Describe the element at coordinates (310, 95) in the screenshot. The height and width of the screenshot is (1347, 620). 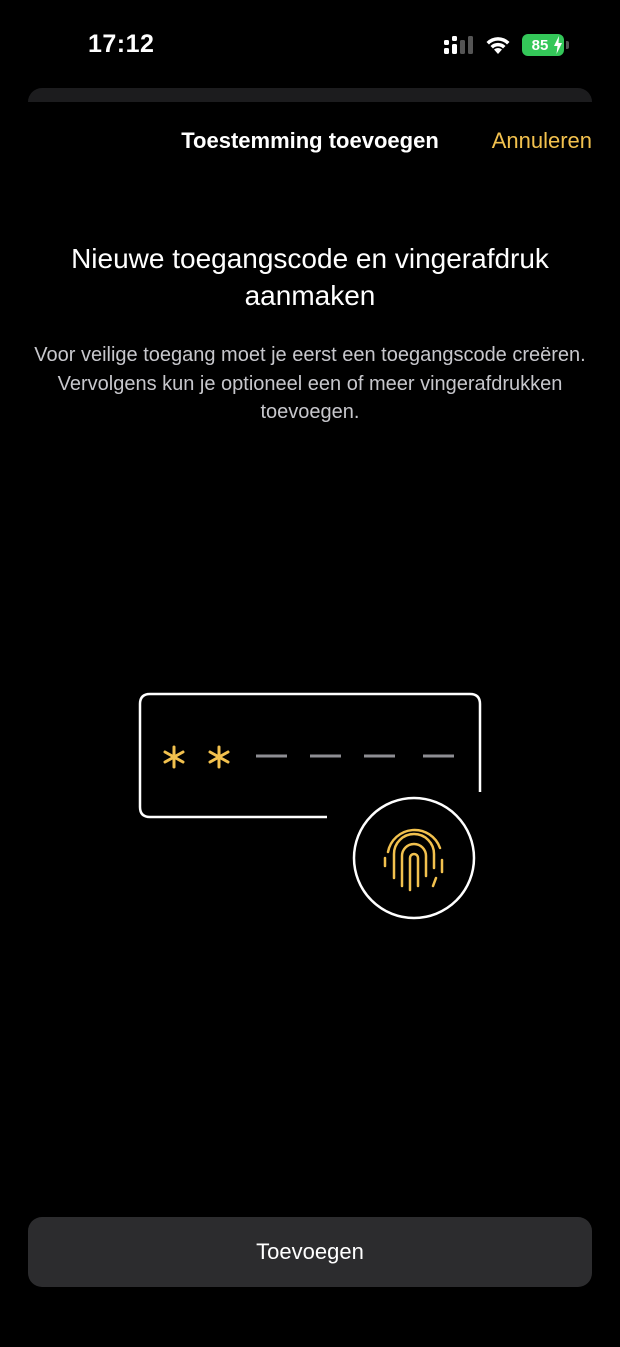
I see `sheet-top-edge` at that location.